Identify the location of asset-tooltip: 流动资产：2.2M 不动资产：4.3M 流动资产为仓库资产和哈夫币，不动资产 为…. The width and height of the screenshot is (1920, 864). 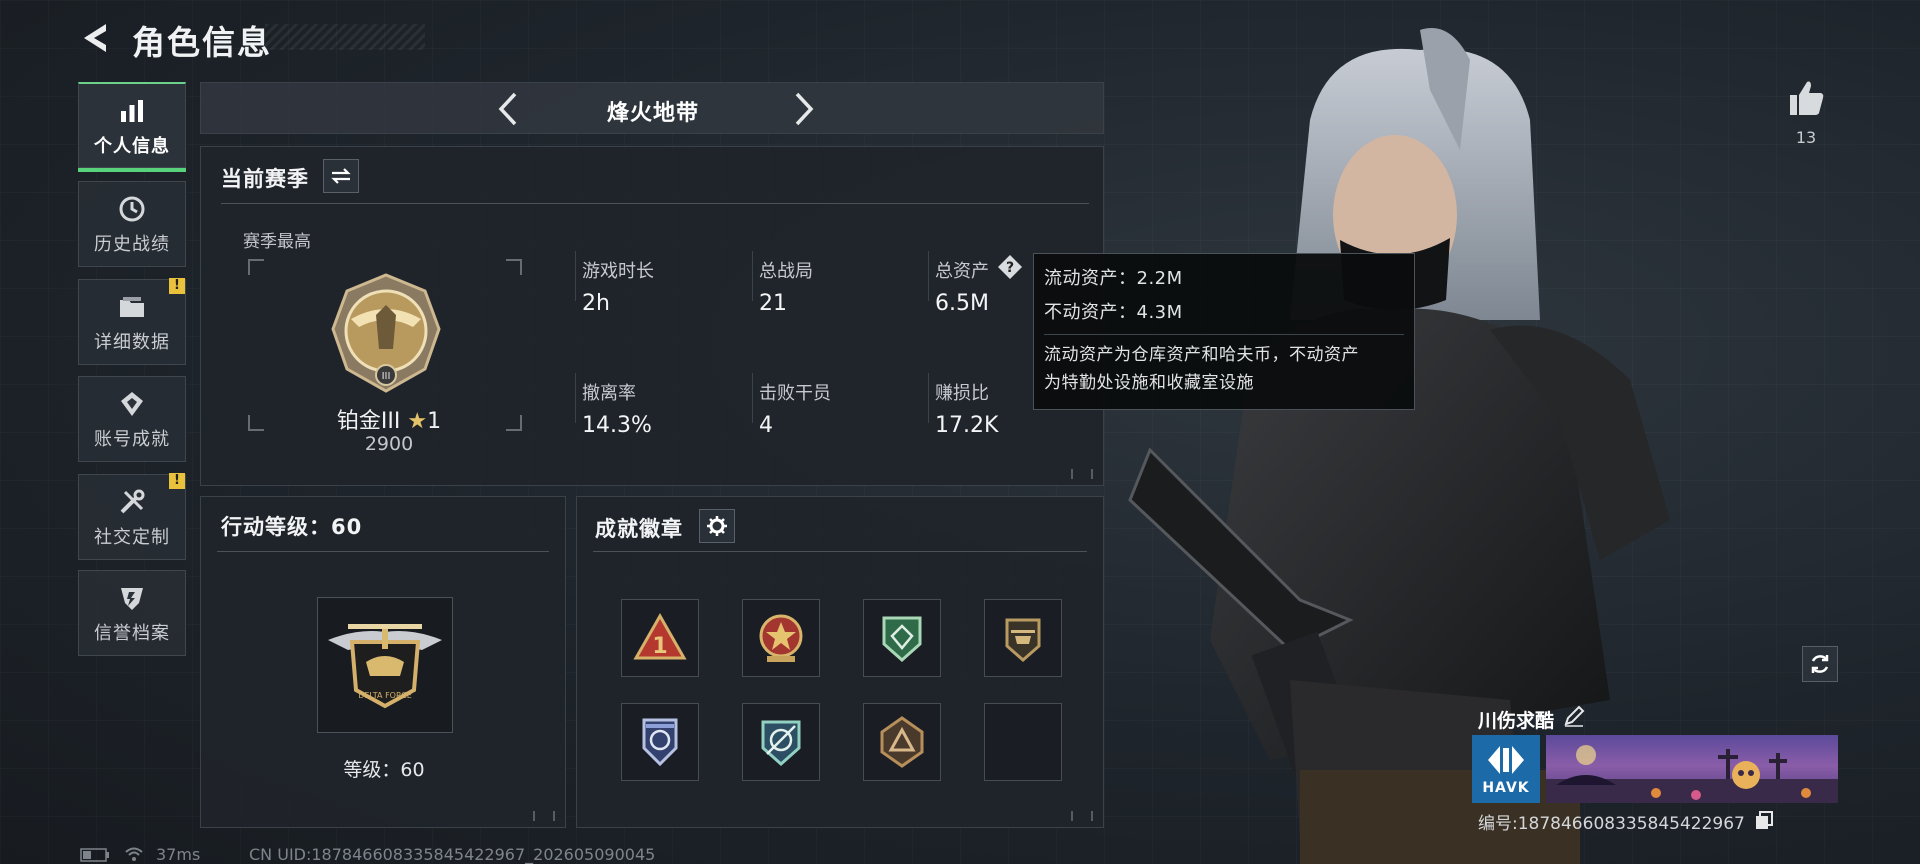
(1224, 331).